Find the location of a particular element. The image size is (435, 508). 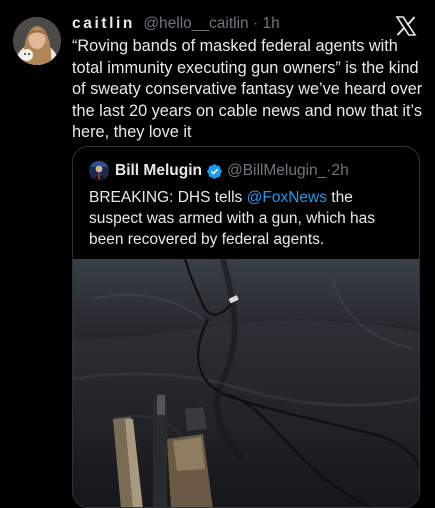

tweet-header: caitlin @hello__caitlin · 1h is located at coordinates (232, 24).